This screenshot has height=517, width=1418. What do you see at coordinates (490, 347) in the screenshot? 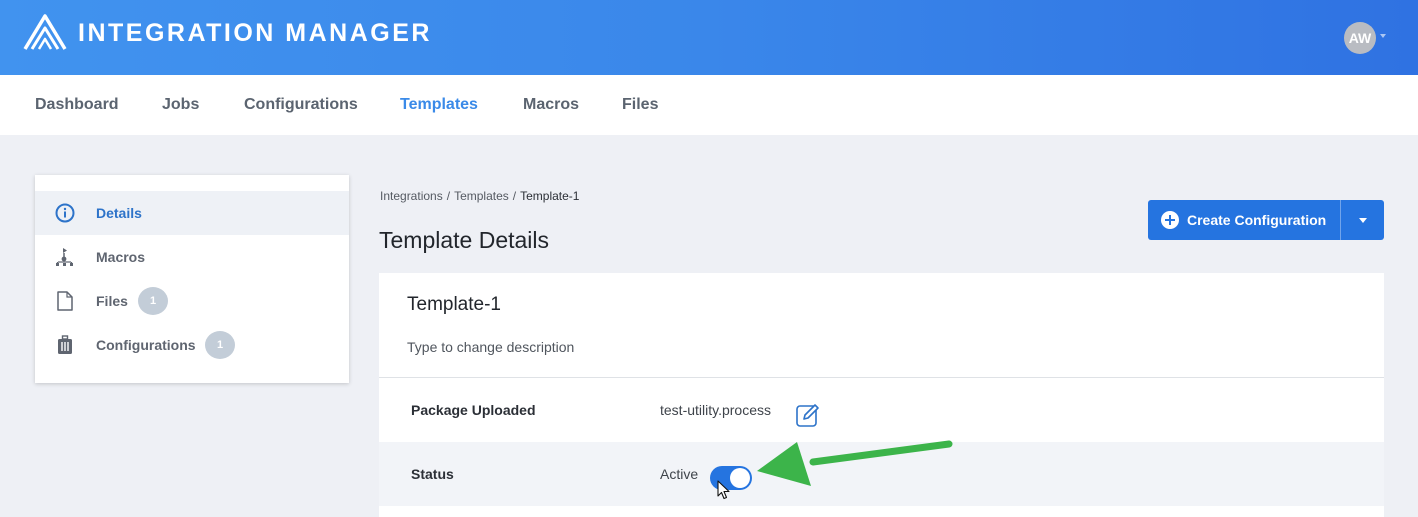
I see `description-input: Type to change description` at bounding box center [490, 347].